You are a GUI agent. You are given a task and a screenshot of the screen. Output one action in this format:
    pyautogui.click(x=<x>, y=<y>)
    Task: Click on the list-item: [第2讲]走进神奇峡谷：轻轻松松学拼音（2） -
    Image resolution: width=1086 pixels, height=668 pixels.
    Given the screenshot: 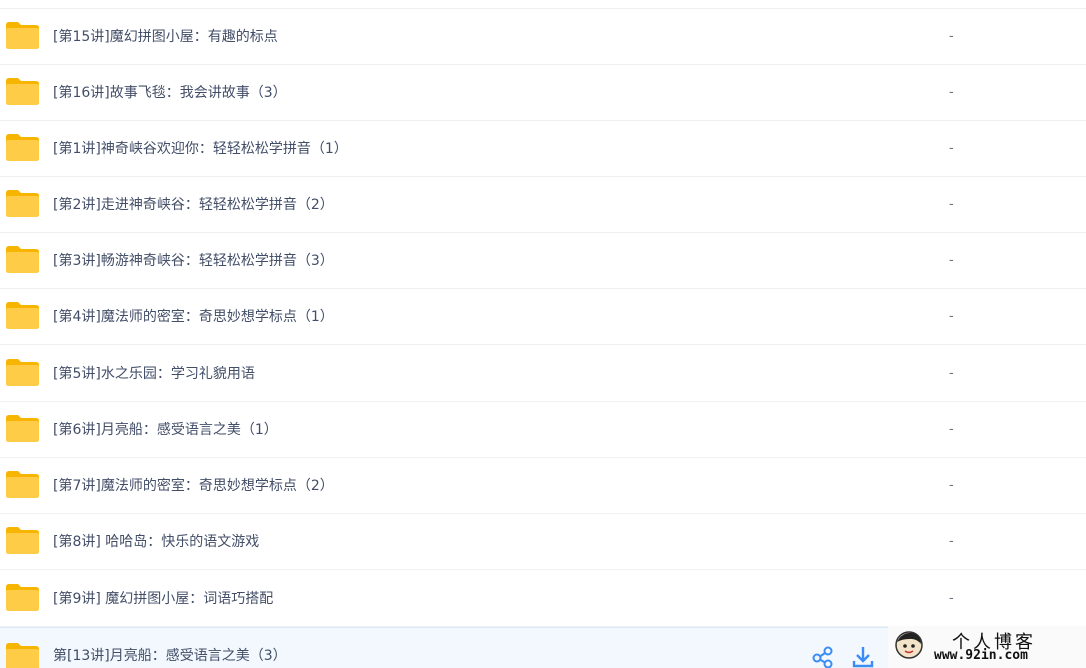 What is the action you would take?
    pyautogui.click(x=543, y=205)
    